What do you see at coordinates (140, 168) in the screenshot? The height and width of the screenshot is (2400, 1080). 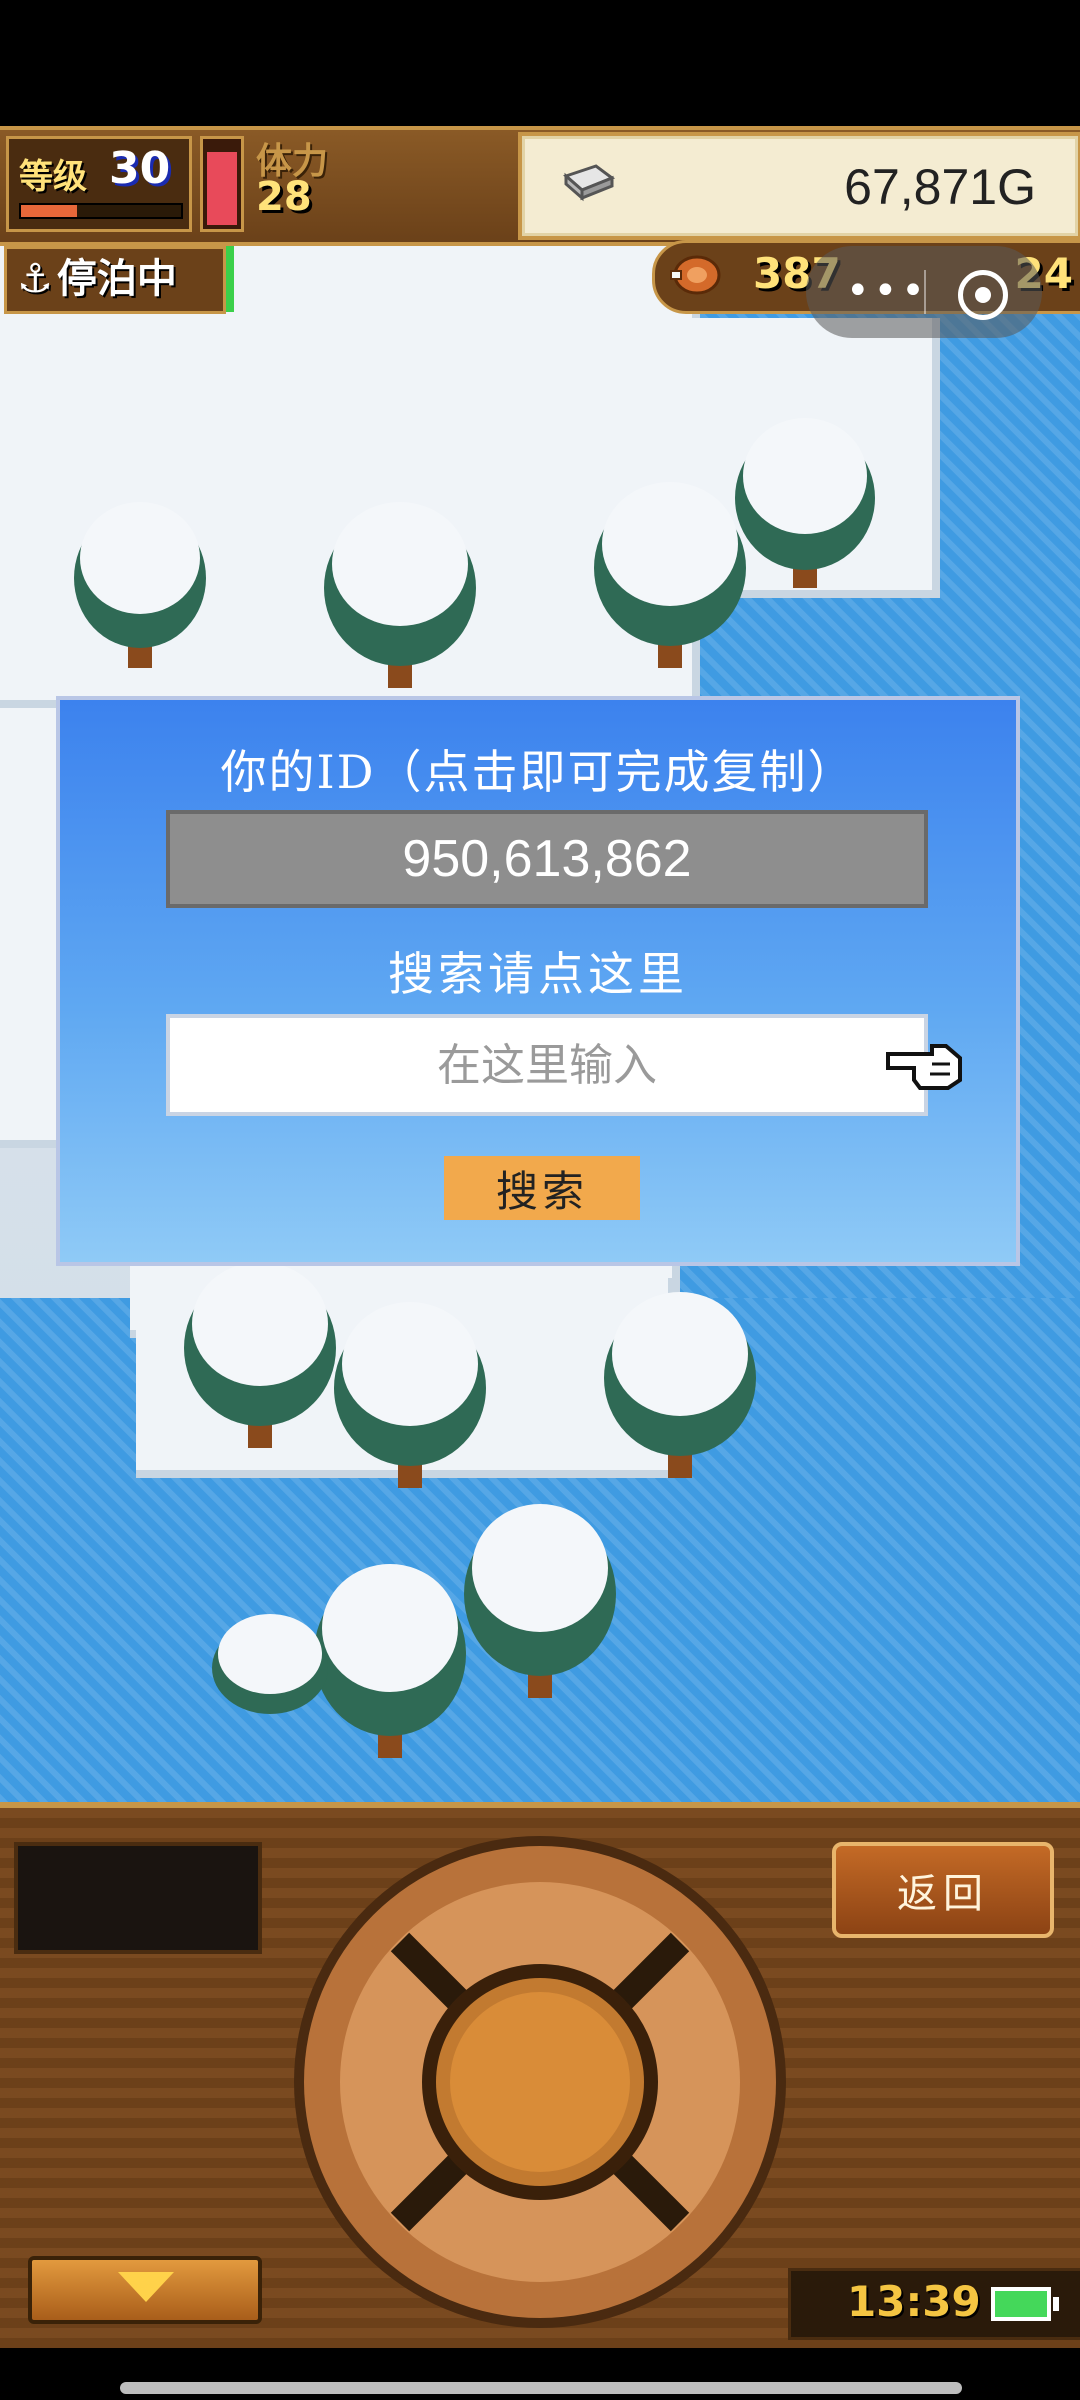 I see `level-value: 30` at bounding box center [140, 168].